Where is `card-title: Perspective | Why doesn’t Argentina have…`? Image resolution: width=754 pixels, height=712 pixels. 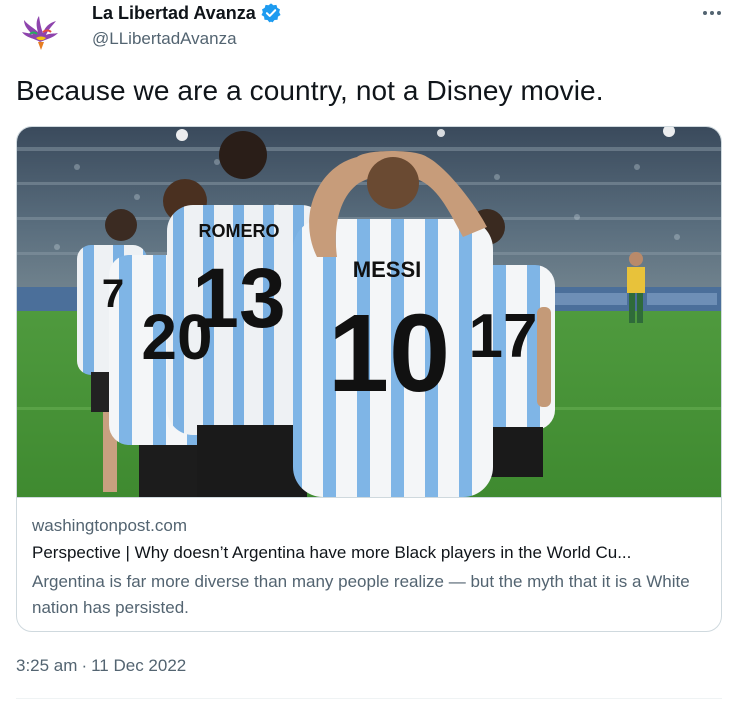 card-title: Perspective | Why doesn’t Argentina have… is located at coordinates (332, 552).